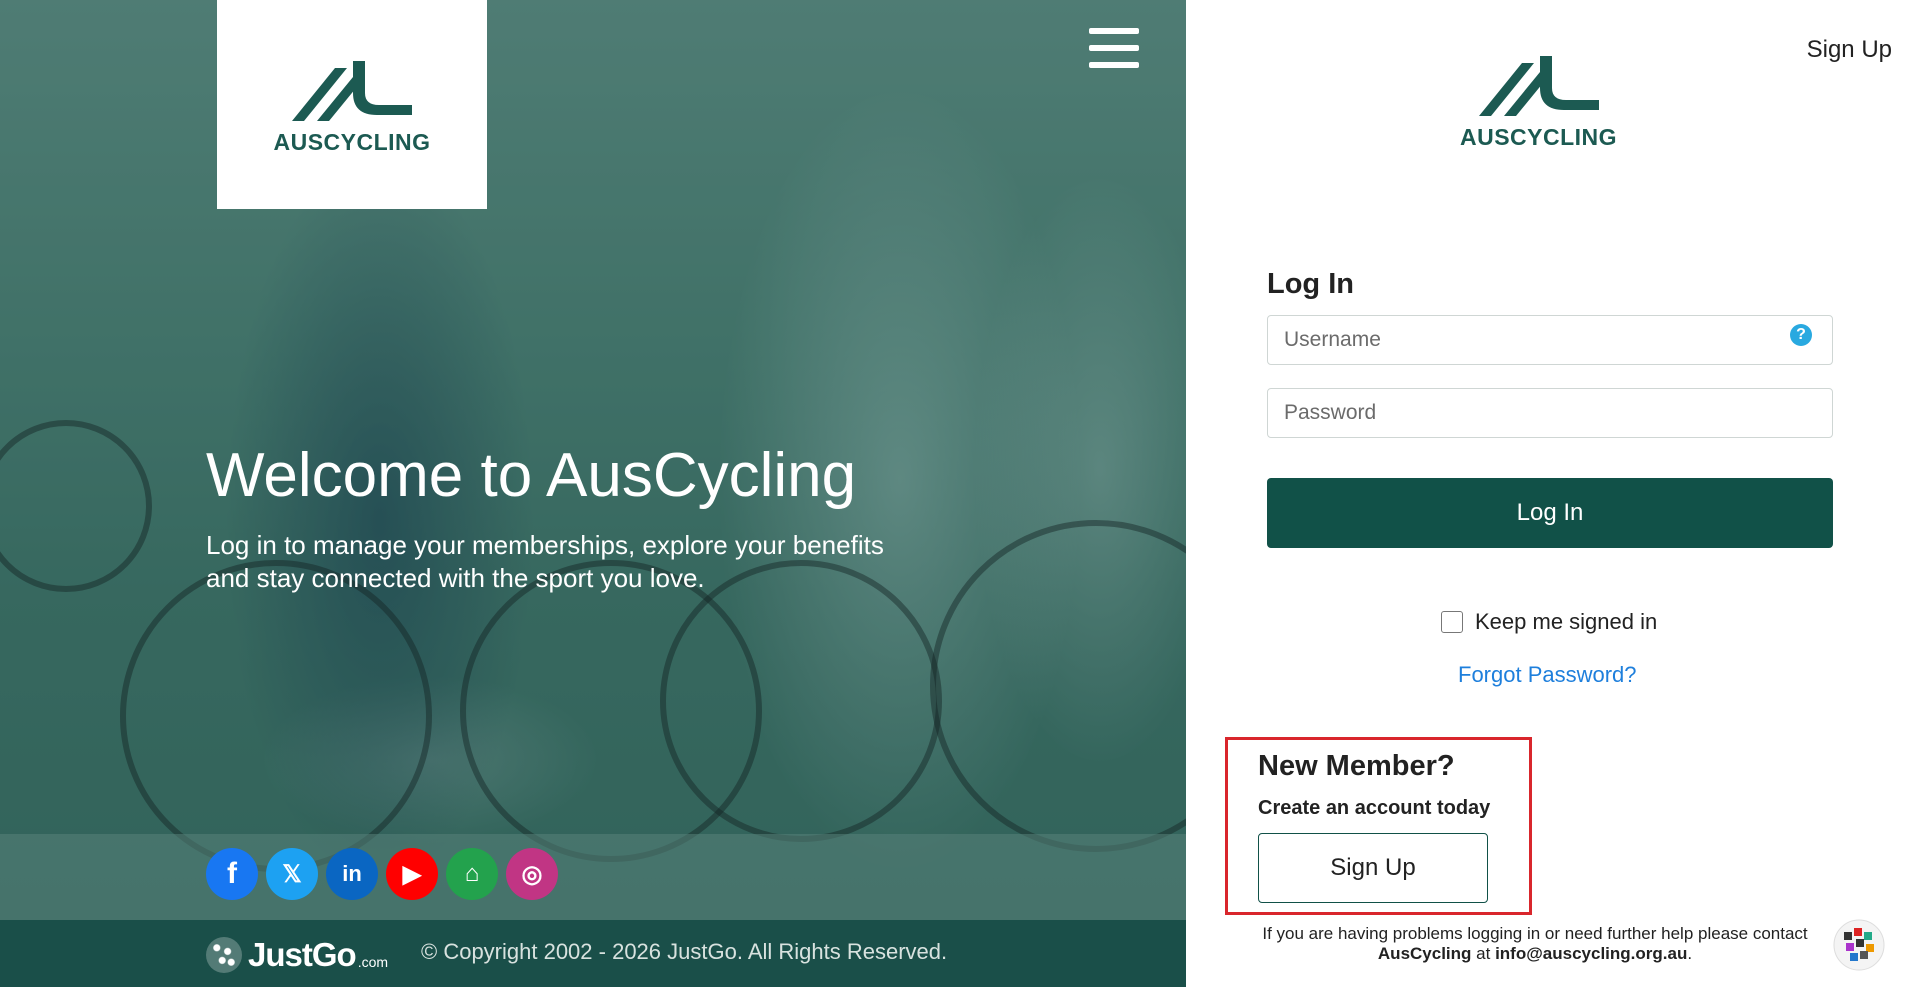  What do you see at coordinates (302, 954) in the screenshot?
I see `justgo-wordmark: JustGo` at bounding box center [302, 954].